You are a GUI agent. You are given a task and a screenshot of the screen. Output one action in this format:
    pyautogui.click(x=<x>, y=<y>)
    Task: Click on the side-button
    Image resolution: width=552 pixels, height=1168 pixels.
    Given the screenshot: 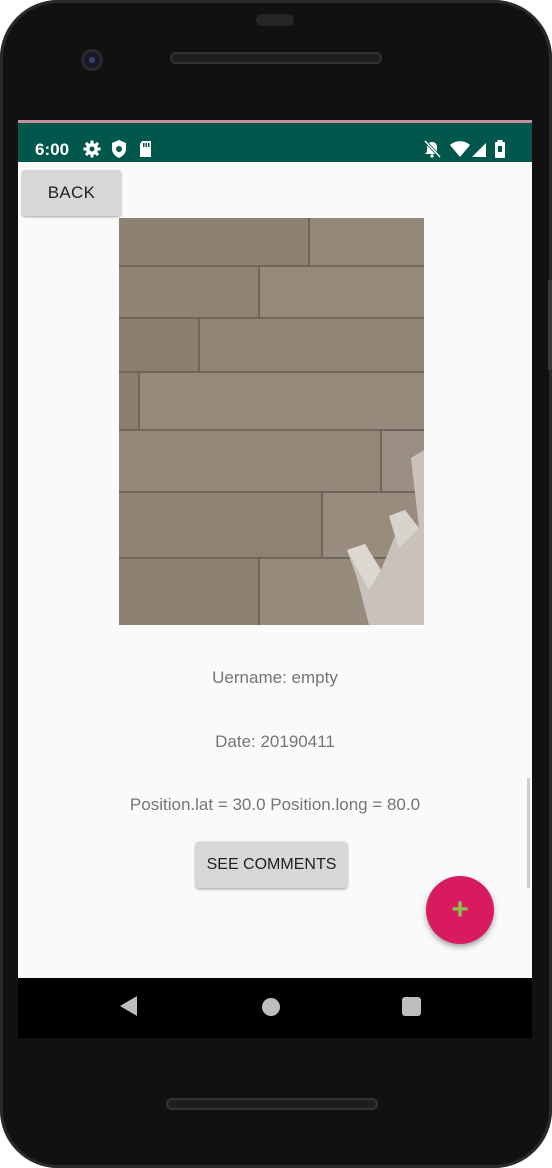 What is the action you would take?
    pyautogui.click(x=550, y=325)
    